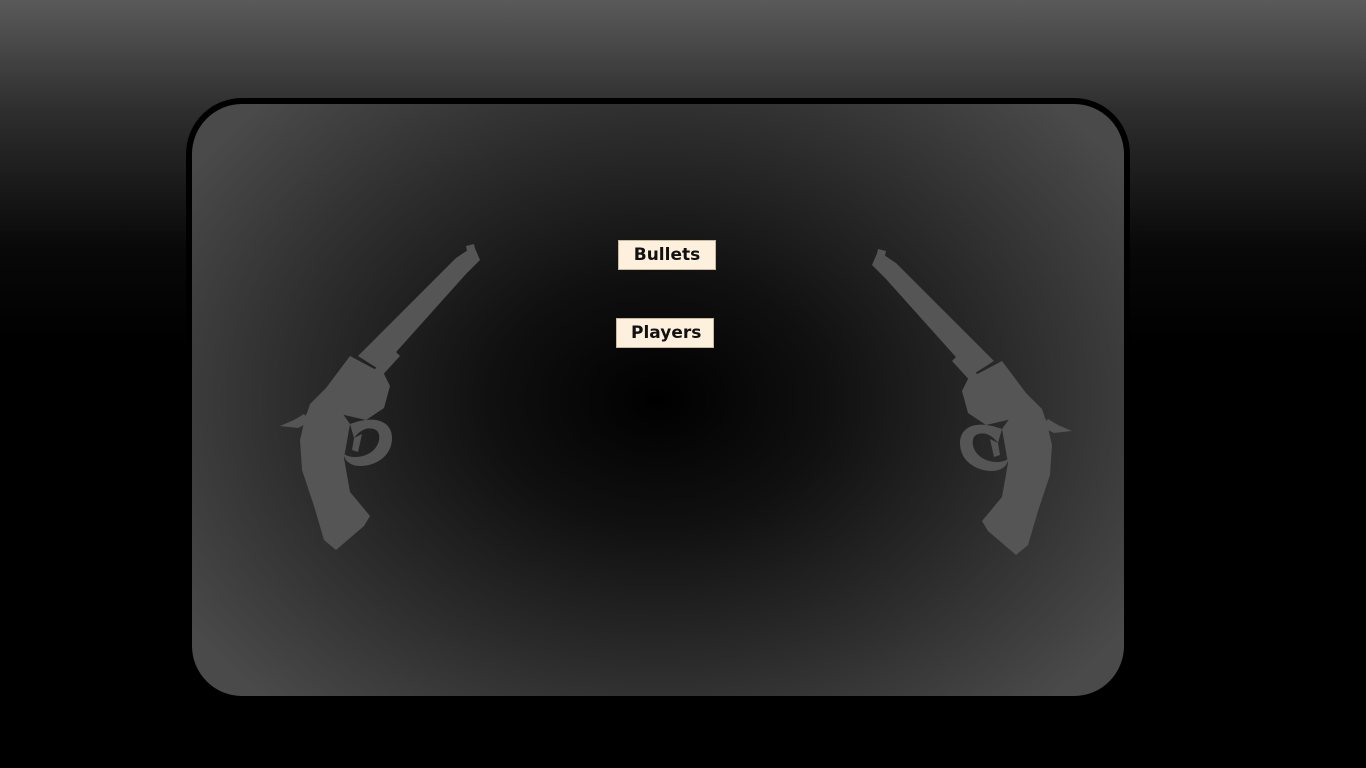 The height and width of the screenshot is (768, 1366). I want to click on bullets-button: Bullets, so click(667, 255).